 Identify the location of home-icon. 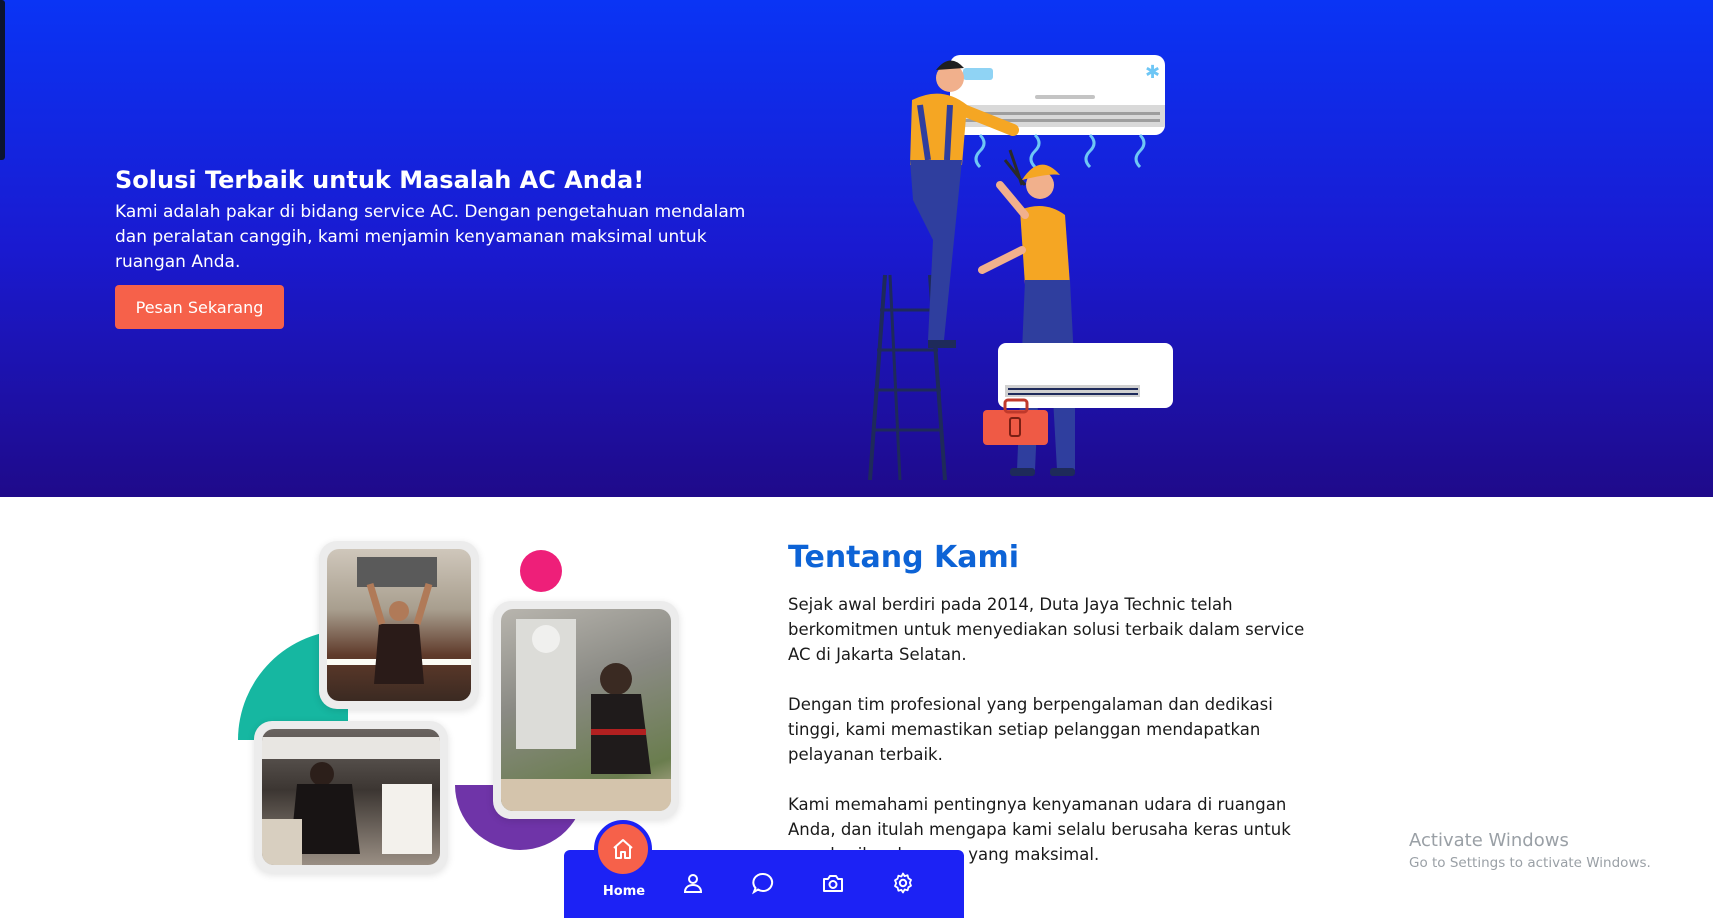
(623, 849).